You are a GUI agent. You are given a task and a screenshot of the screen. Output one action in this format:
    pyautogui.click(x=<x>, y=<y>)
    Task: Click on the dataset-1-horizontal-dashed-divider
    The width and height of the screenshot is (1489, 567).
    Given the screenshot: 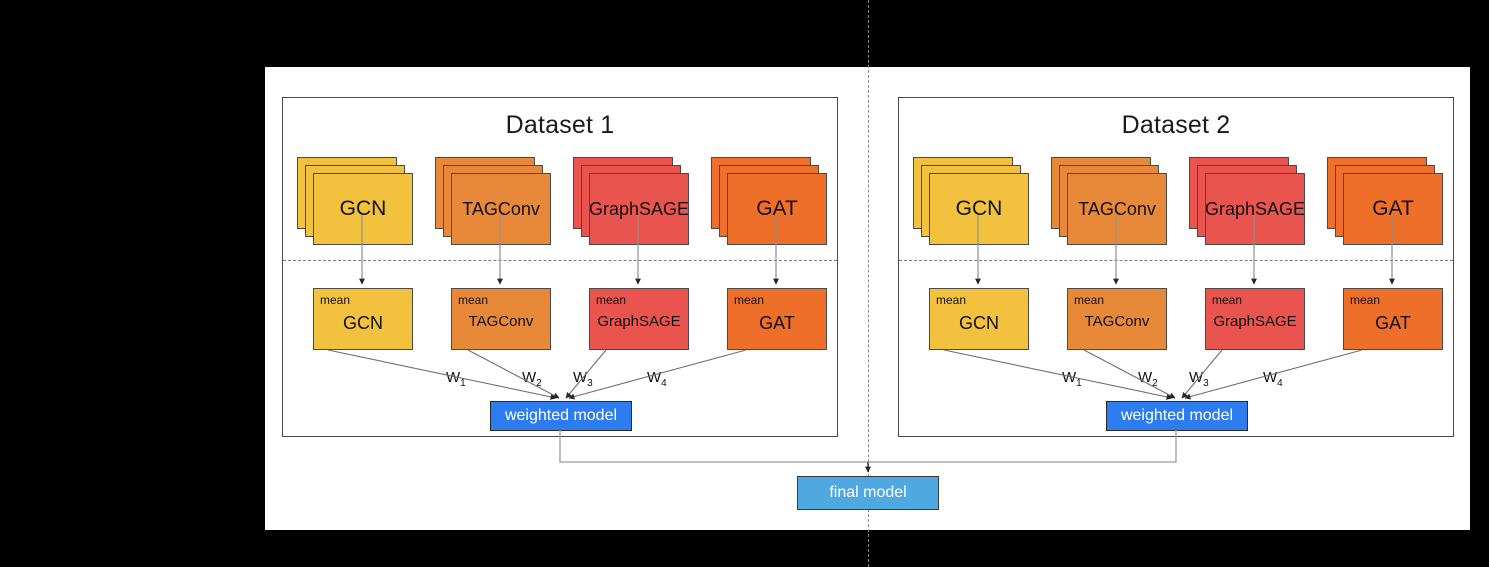 What is the action you would take?
    pyautogui.click(x=560, y=260)
    